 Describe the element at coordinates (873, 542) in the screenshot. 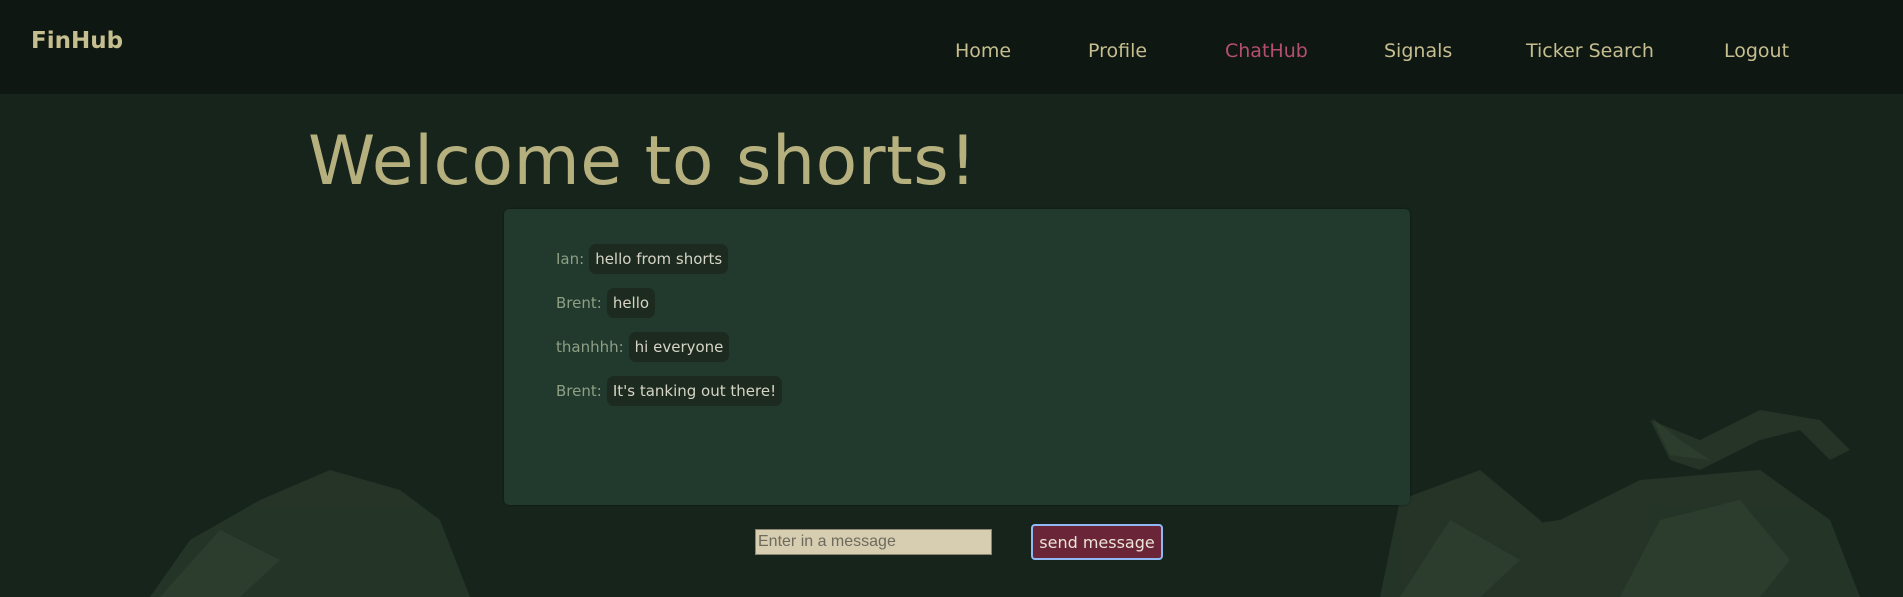

I see `message-input` at that location.